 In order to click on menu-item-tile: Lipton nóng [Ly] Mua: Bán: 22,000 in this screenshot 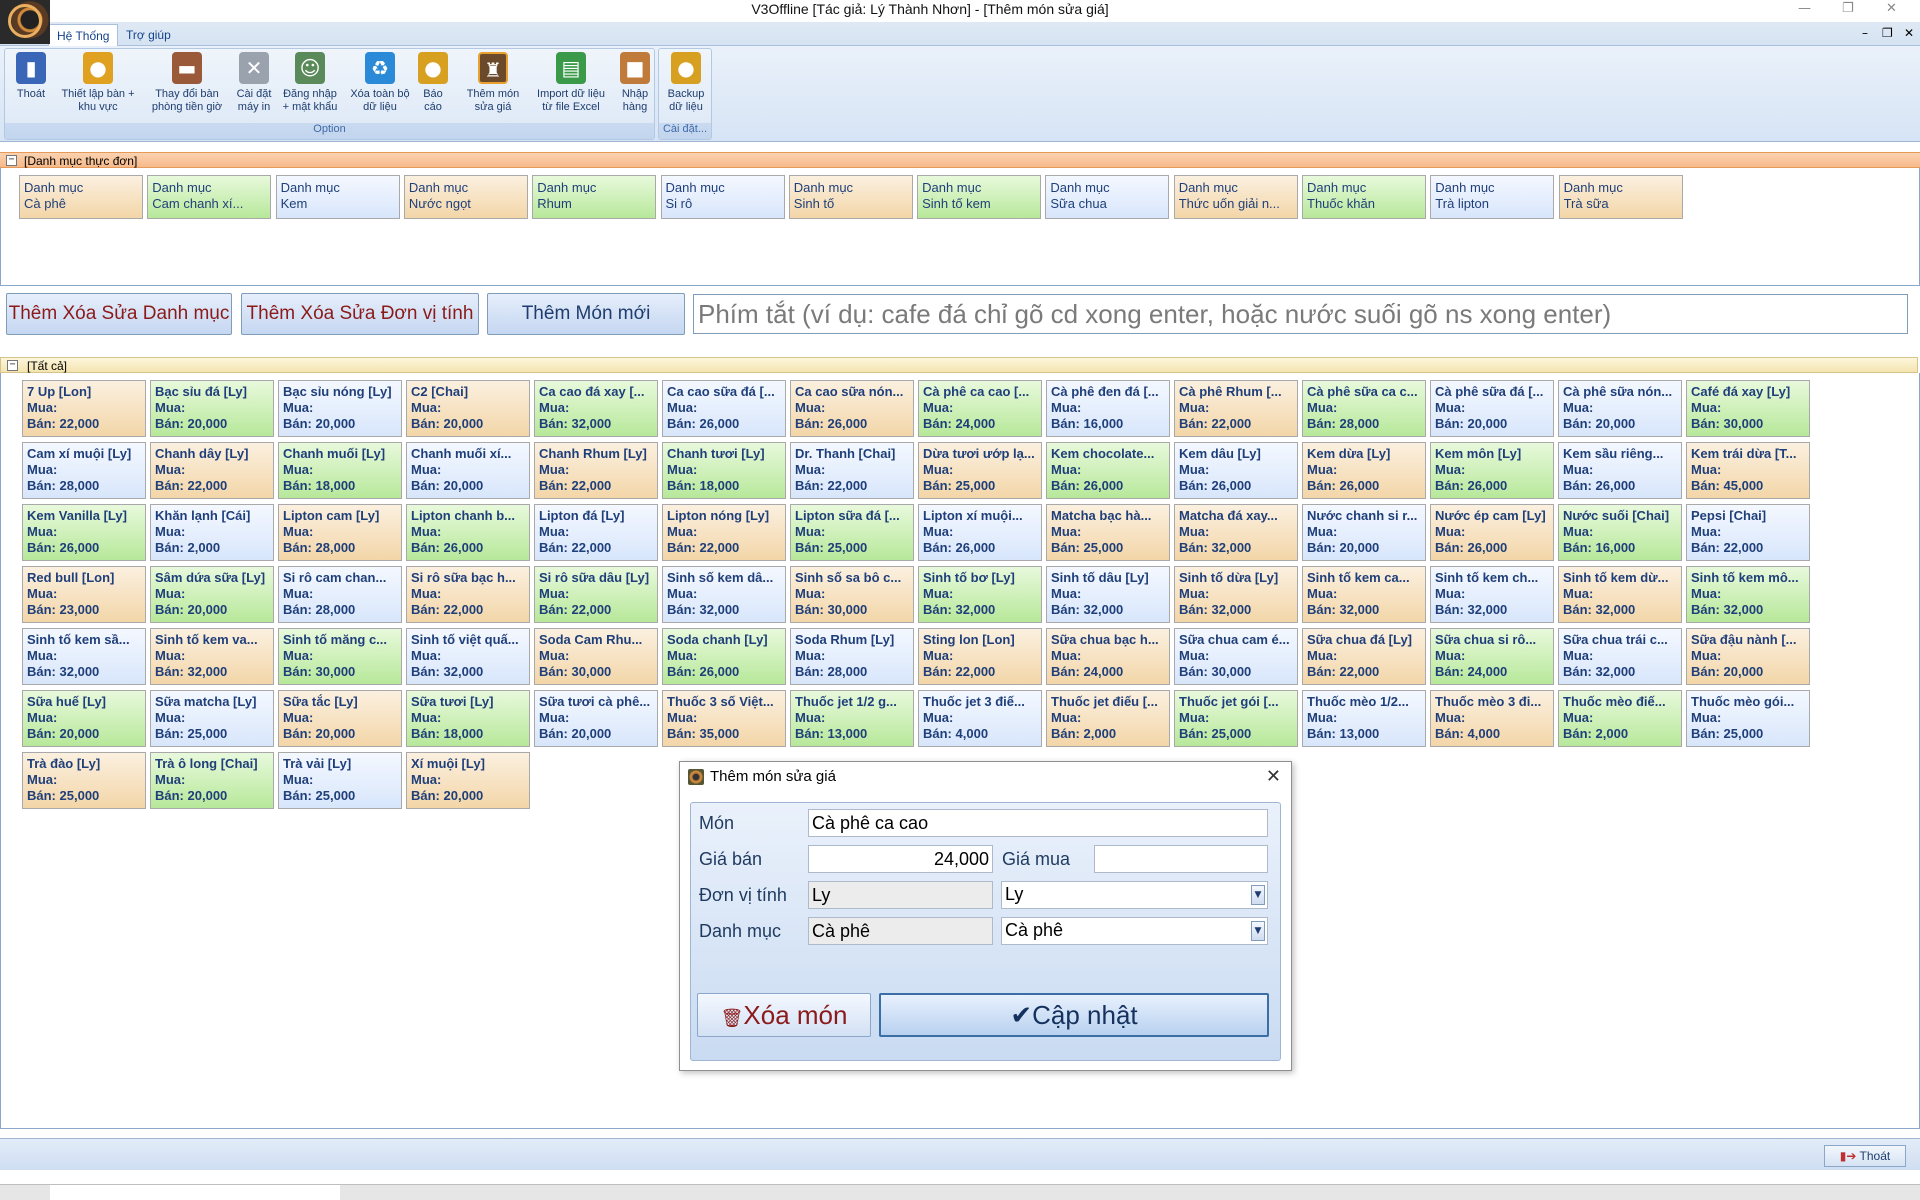, I will do `click(724, 532)`.